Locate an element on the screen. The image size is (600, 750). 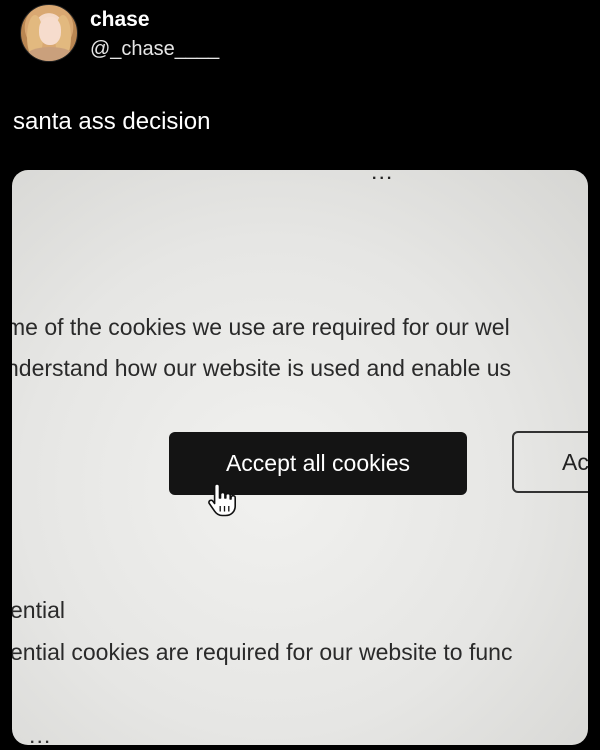
accept-button-label: Accept all cookies is located at coordinates (318, 463).